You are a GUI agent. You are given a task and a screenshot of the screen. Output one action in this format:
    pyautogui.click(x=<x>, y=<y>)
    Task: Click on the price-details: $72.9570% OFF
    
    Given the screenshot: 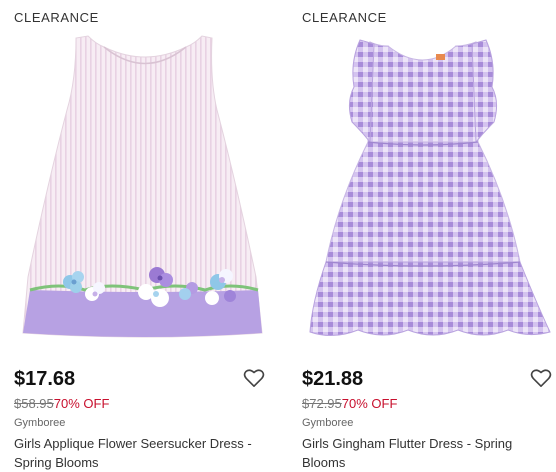 What is the action you would take?
    pyautogui.click(x=349, y=403)
    